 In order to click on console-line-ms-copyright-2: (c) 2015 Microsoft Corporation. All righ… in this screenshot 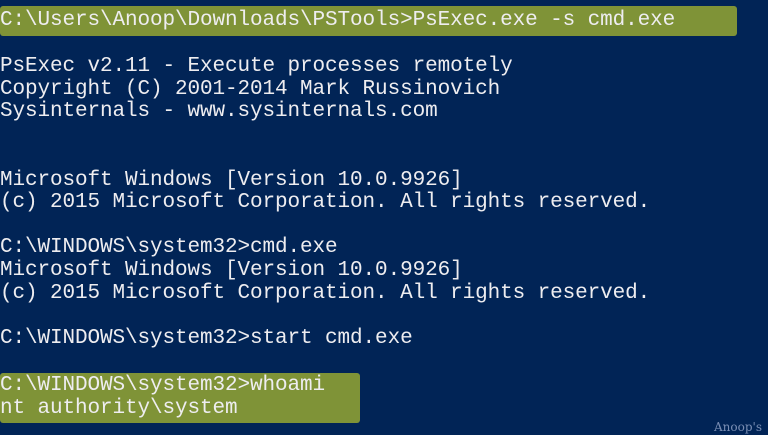, I will do `click(325, 293)`.